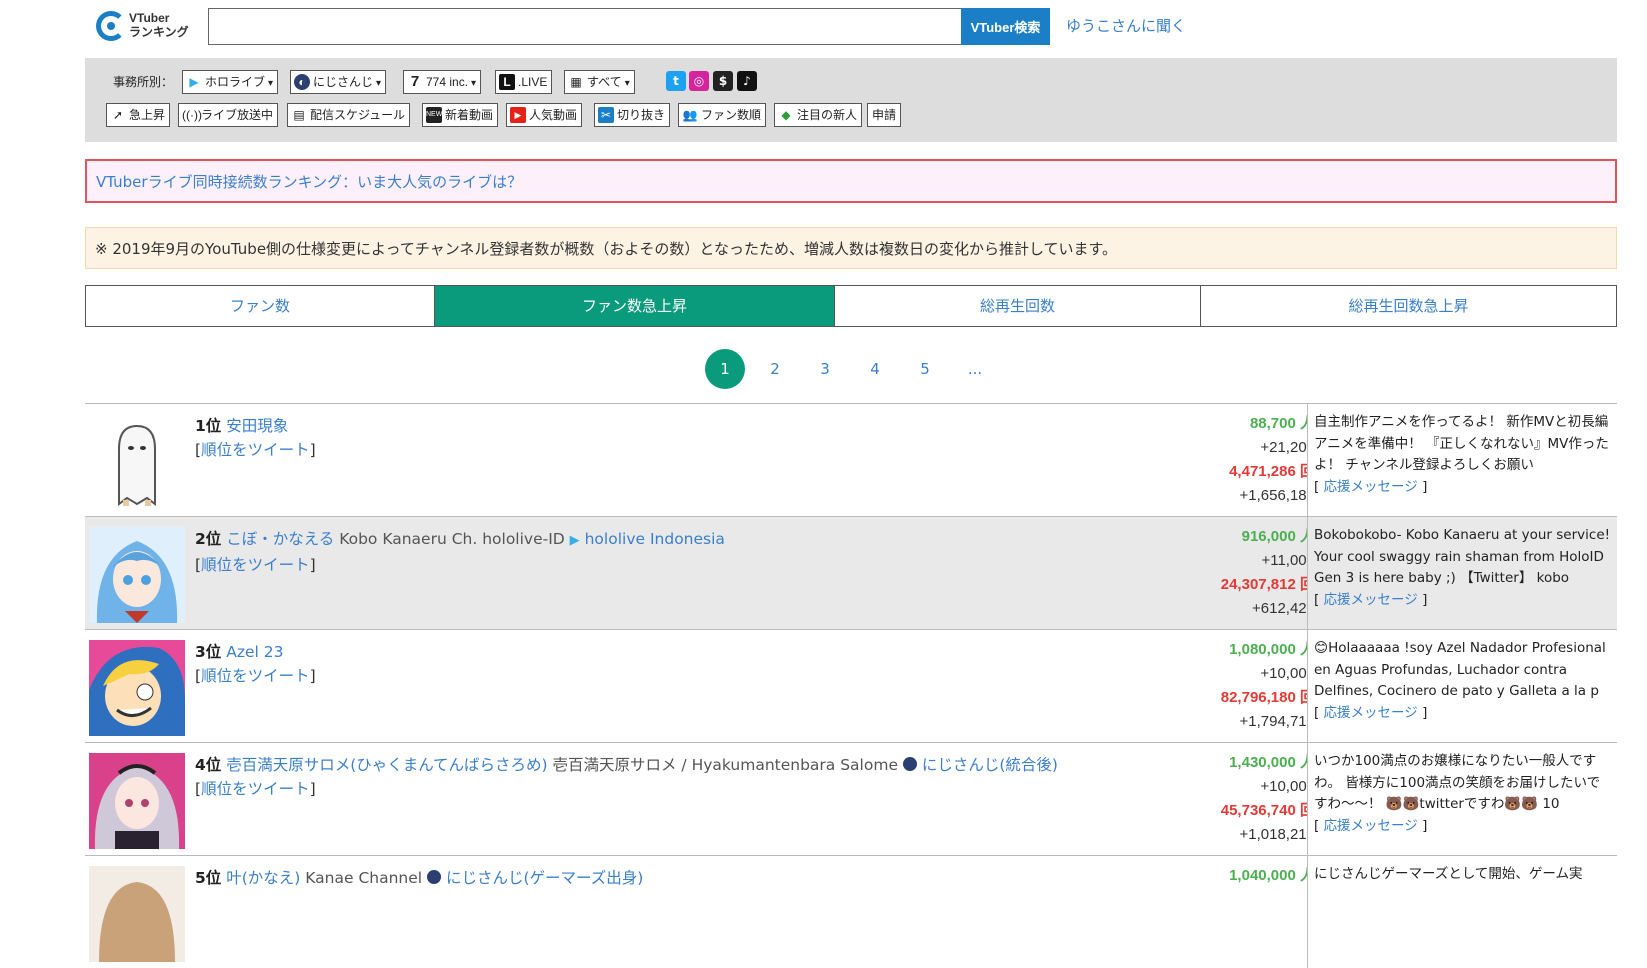 The height and width of the screenshot is (968, 1647). Describe the element at coordinates (990, 765) in the screenshot. I see `agency-link: にじさんじ(統合後)` at that location.